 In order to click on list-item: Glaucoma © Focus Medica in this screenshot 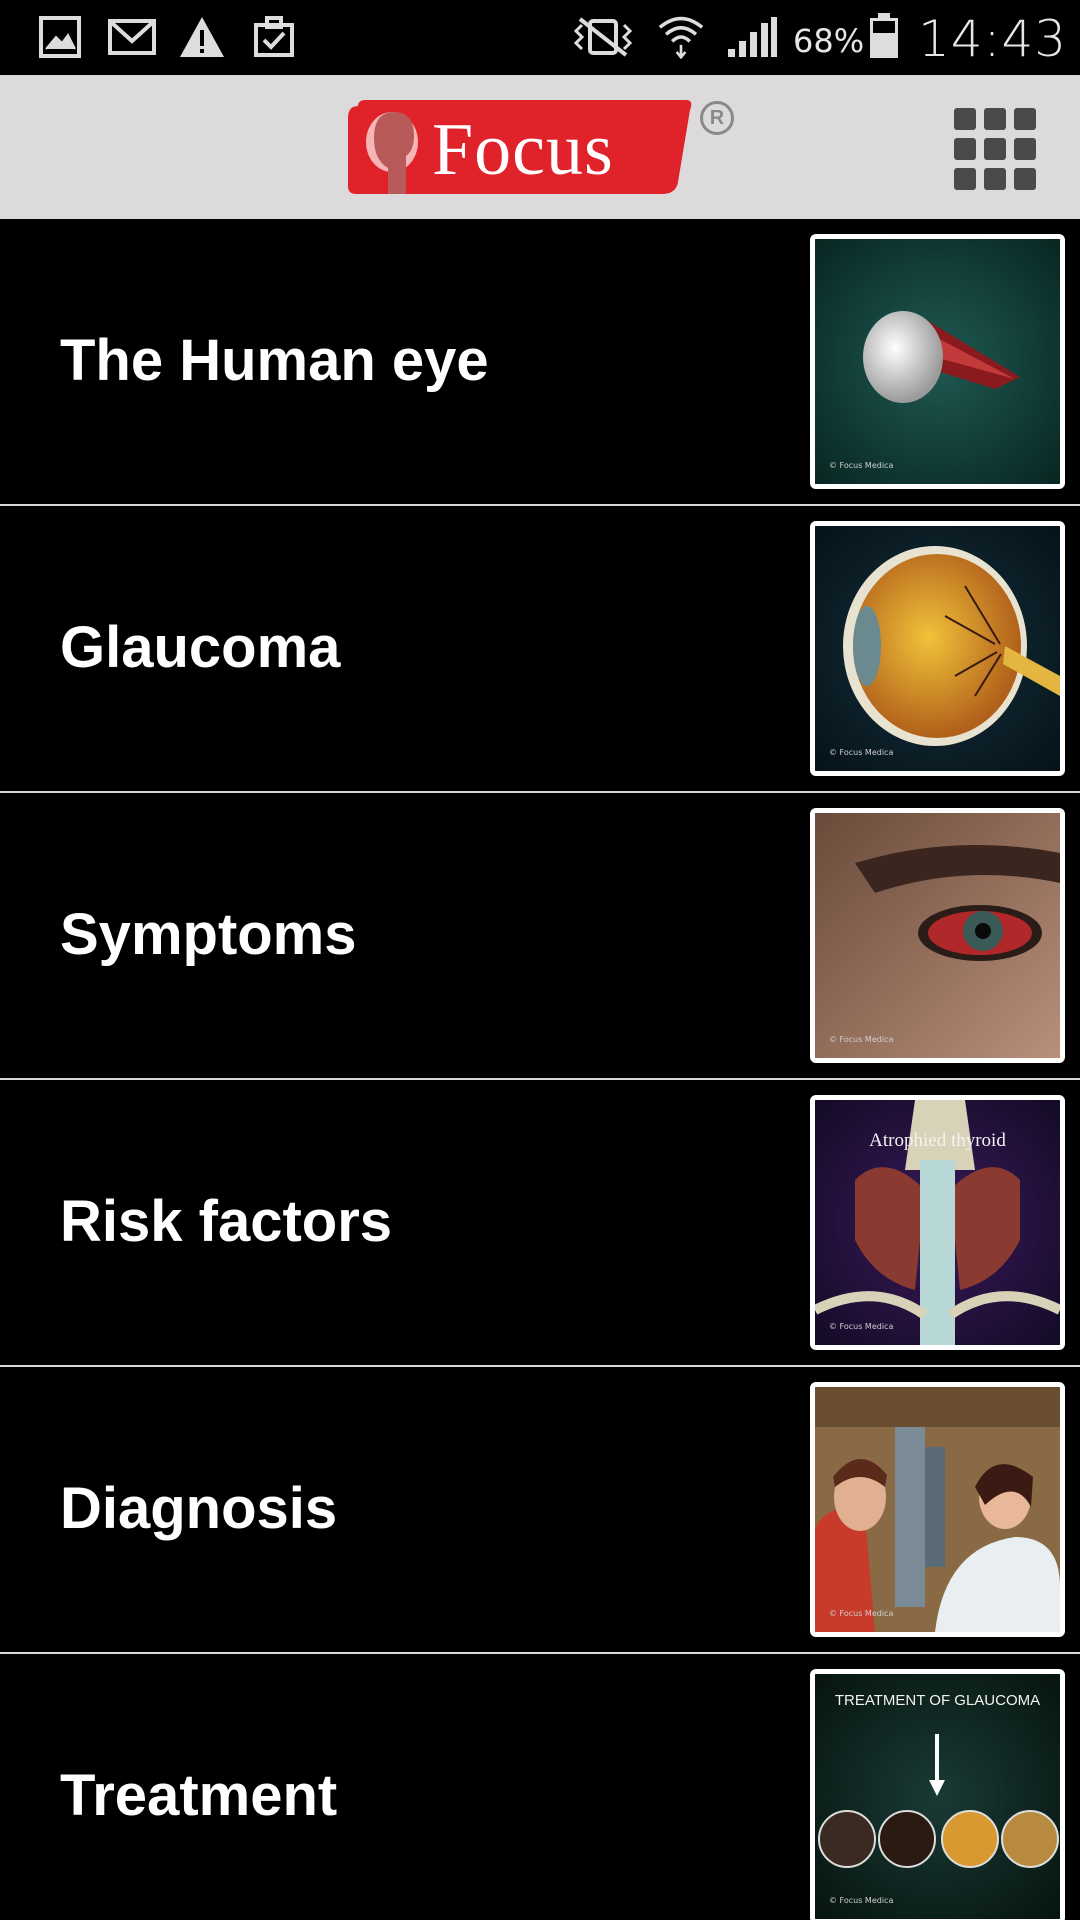, I will do `click(540, 649)`.